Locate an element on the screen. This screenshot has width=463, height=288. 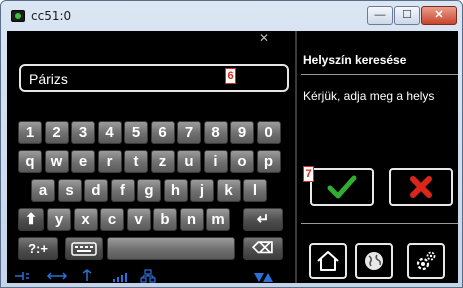
key-6: 6 is located at coordinates (162, 132).